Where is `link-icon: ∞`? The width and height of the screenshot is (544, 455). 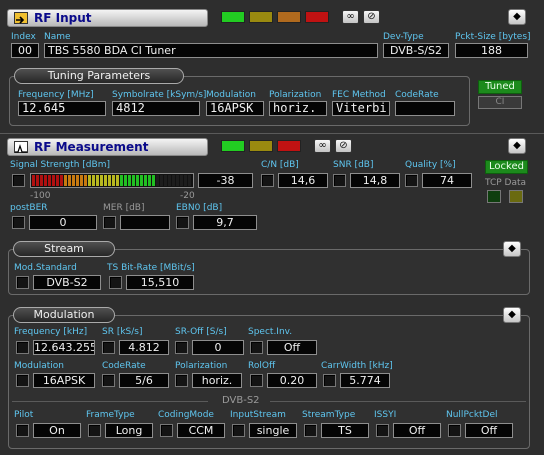
link-icon: ∞ is located at coordinates (350, 17).